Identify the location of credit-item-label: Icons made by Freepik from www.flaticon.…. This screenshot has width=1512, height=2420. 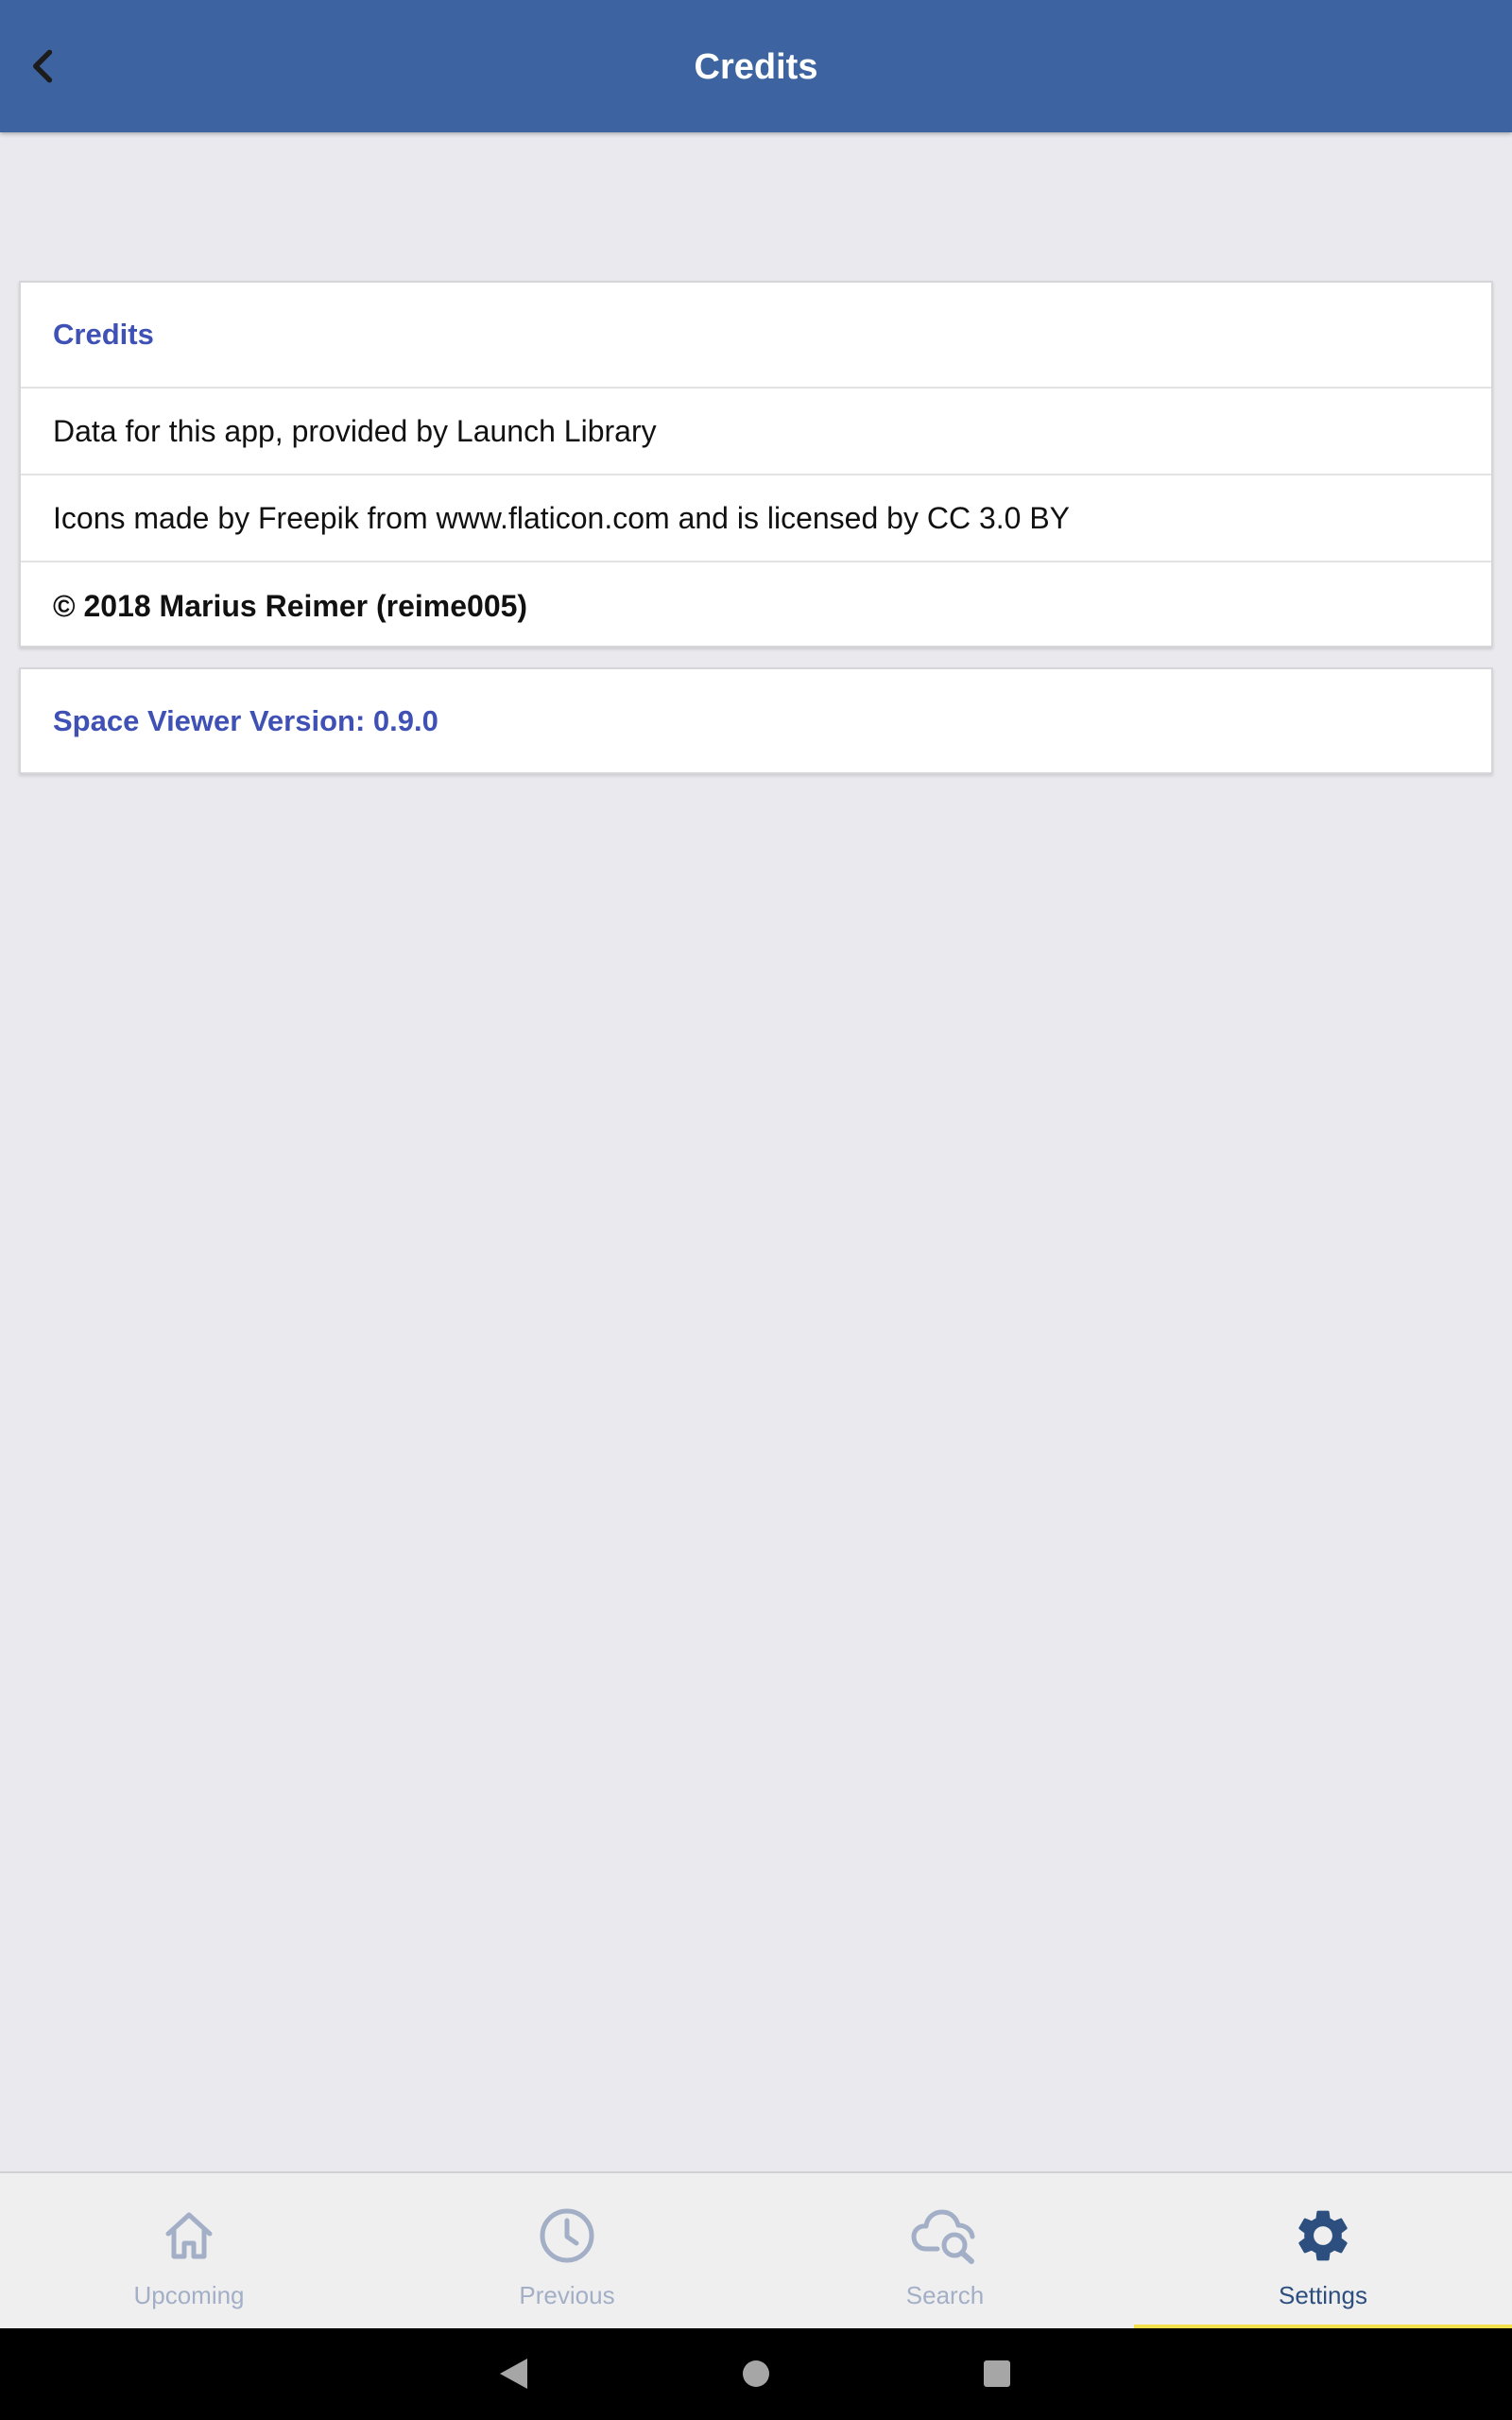
(561, 518).